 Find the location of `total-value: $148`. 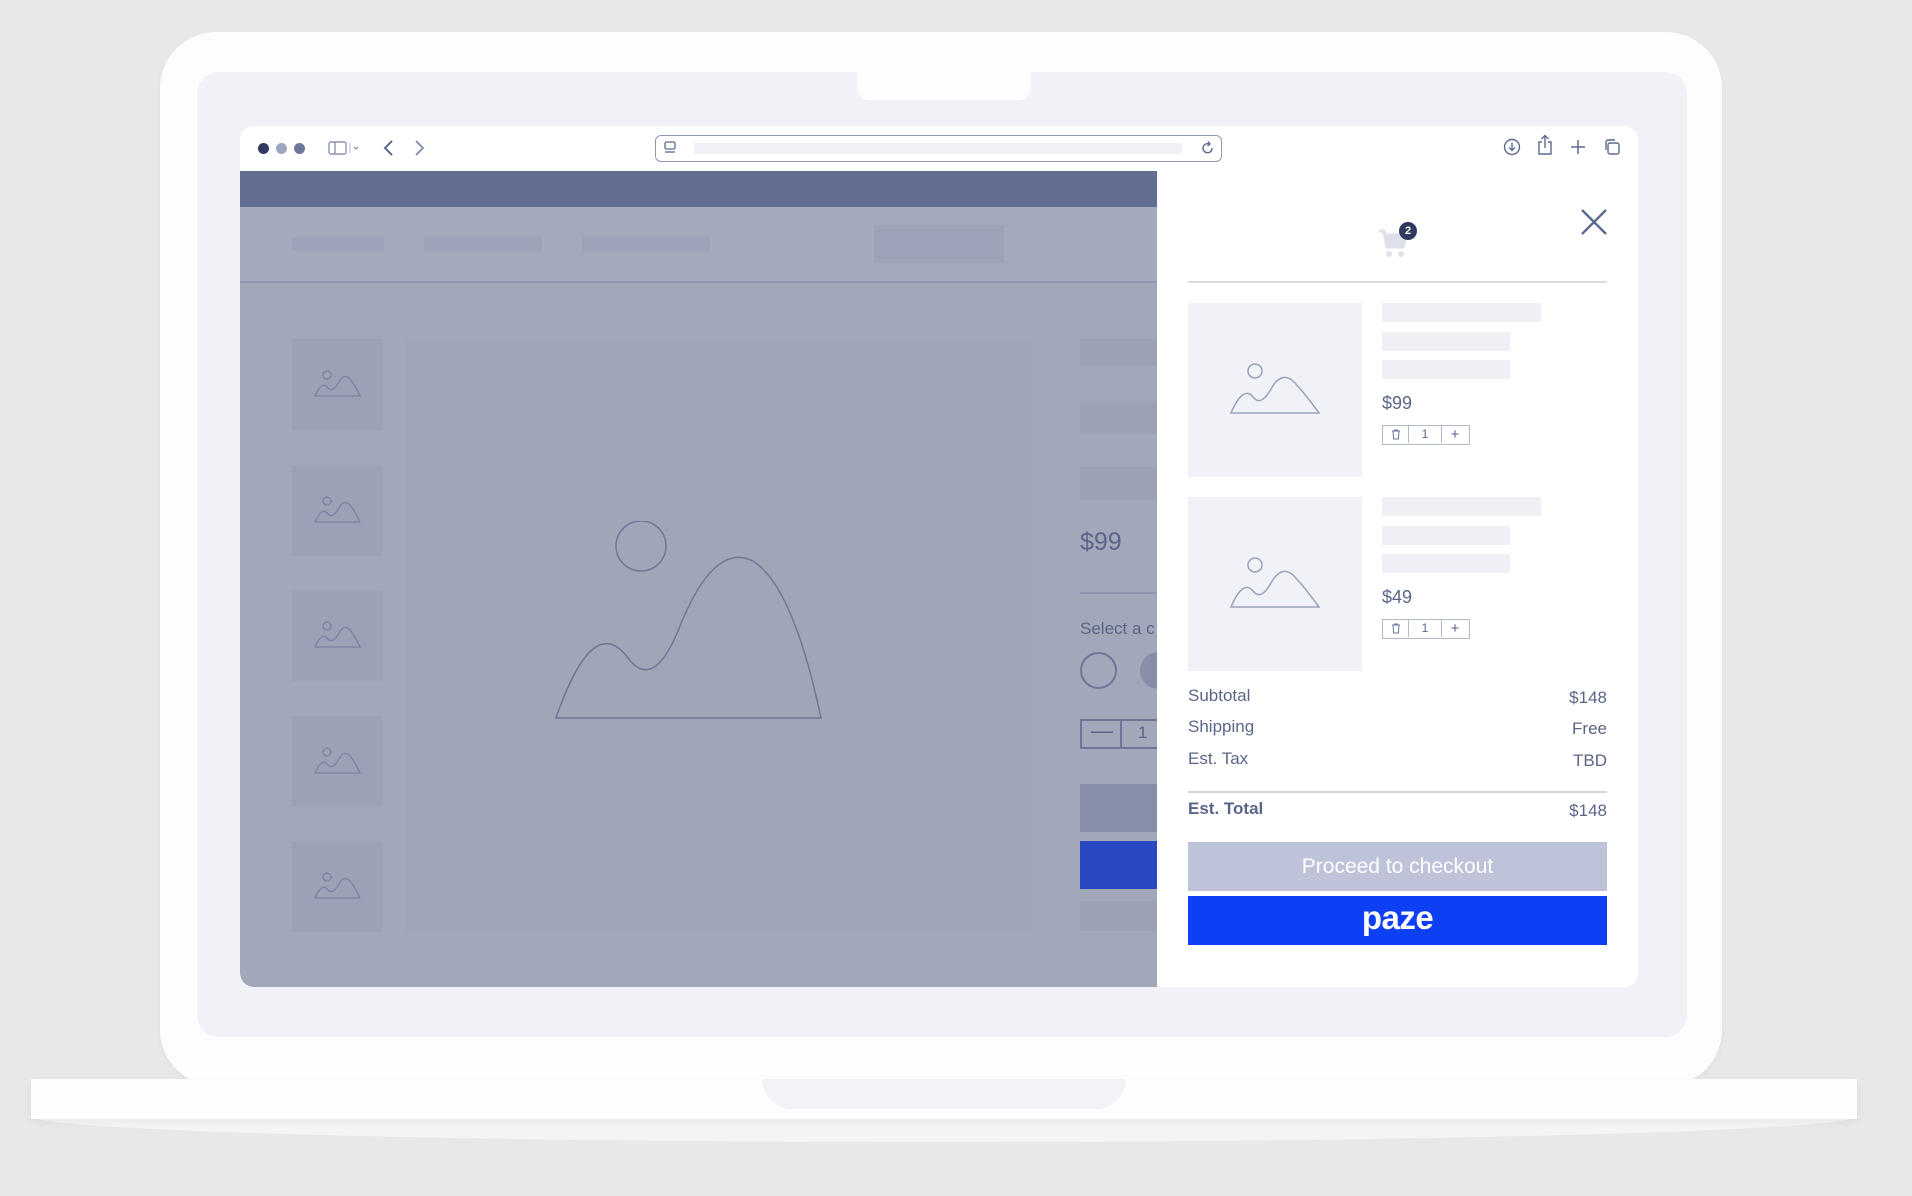

total-value: $148 is located at coordinates (1588, 810).